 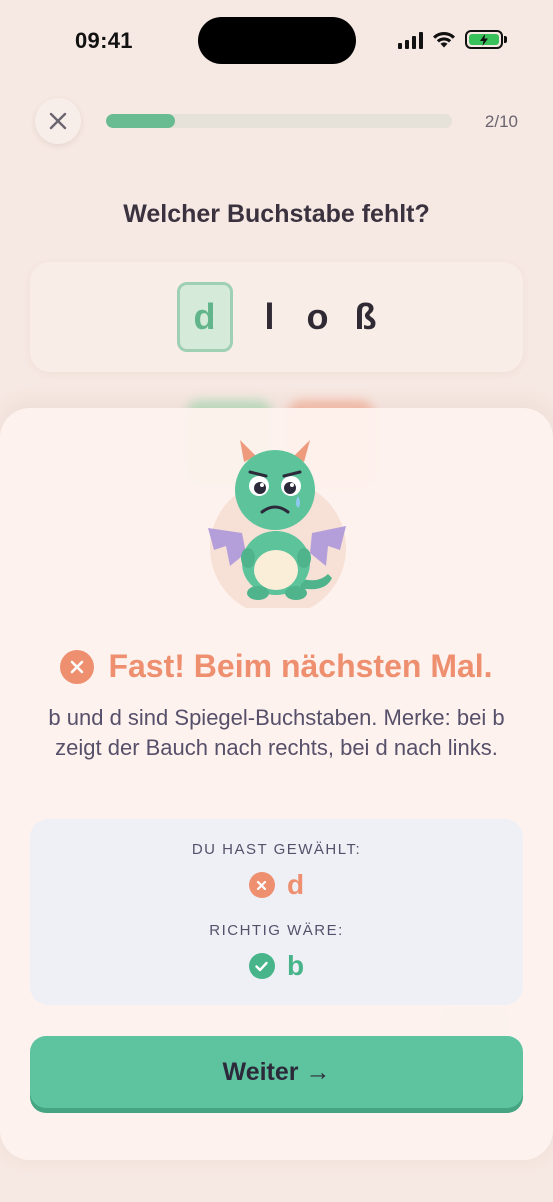 What do you see at coordinates (410, 40) in the screenshot?
I see `cellular-signal-icon` at bounding box center [410, 40].